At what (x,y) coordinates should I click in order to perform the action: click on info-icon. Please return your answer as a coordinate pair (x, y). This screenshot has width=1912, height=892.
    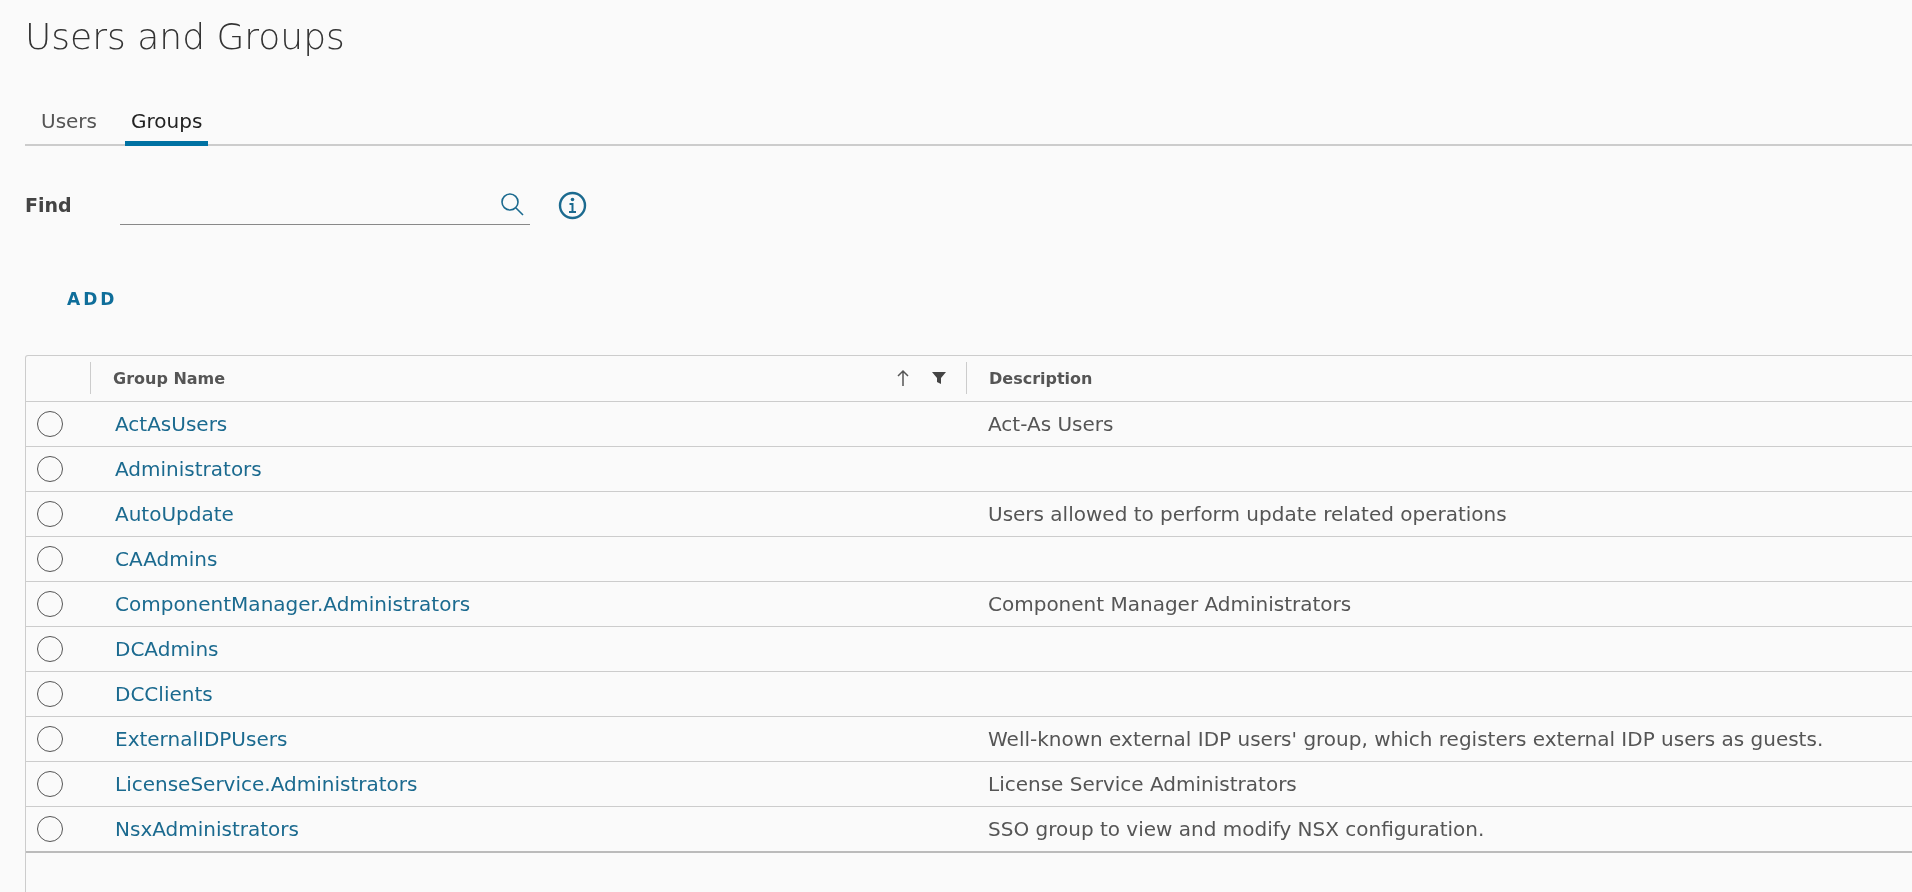
    Looking at the image, I should click on (572, 205).